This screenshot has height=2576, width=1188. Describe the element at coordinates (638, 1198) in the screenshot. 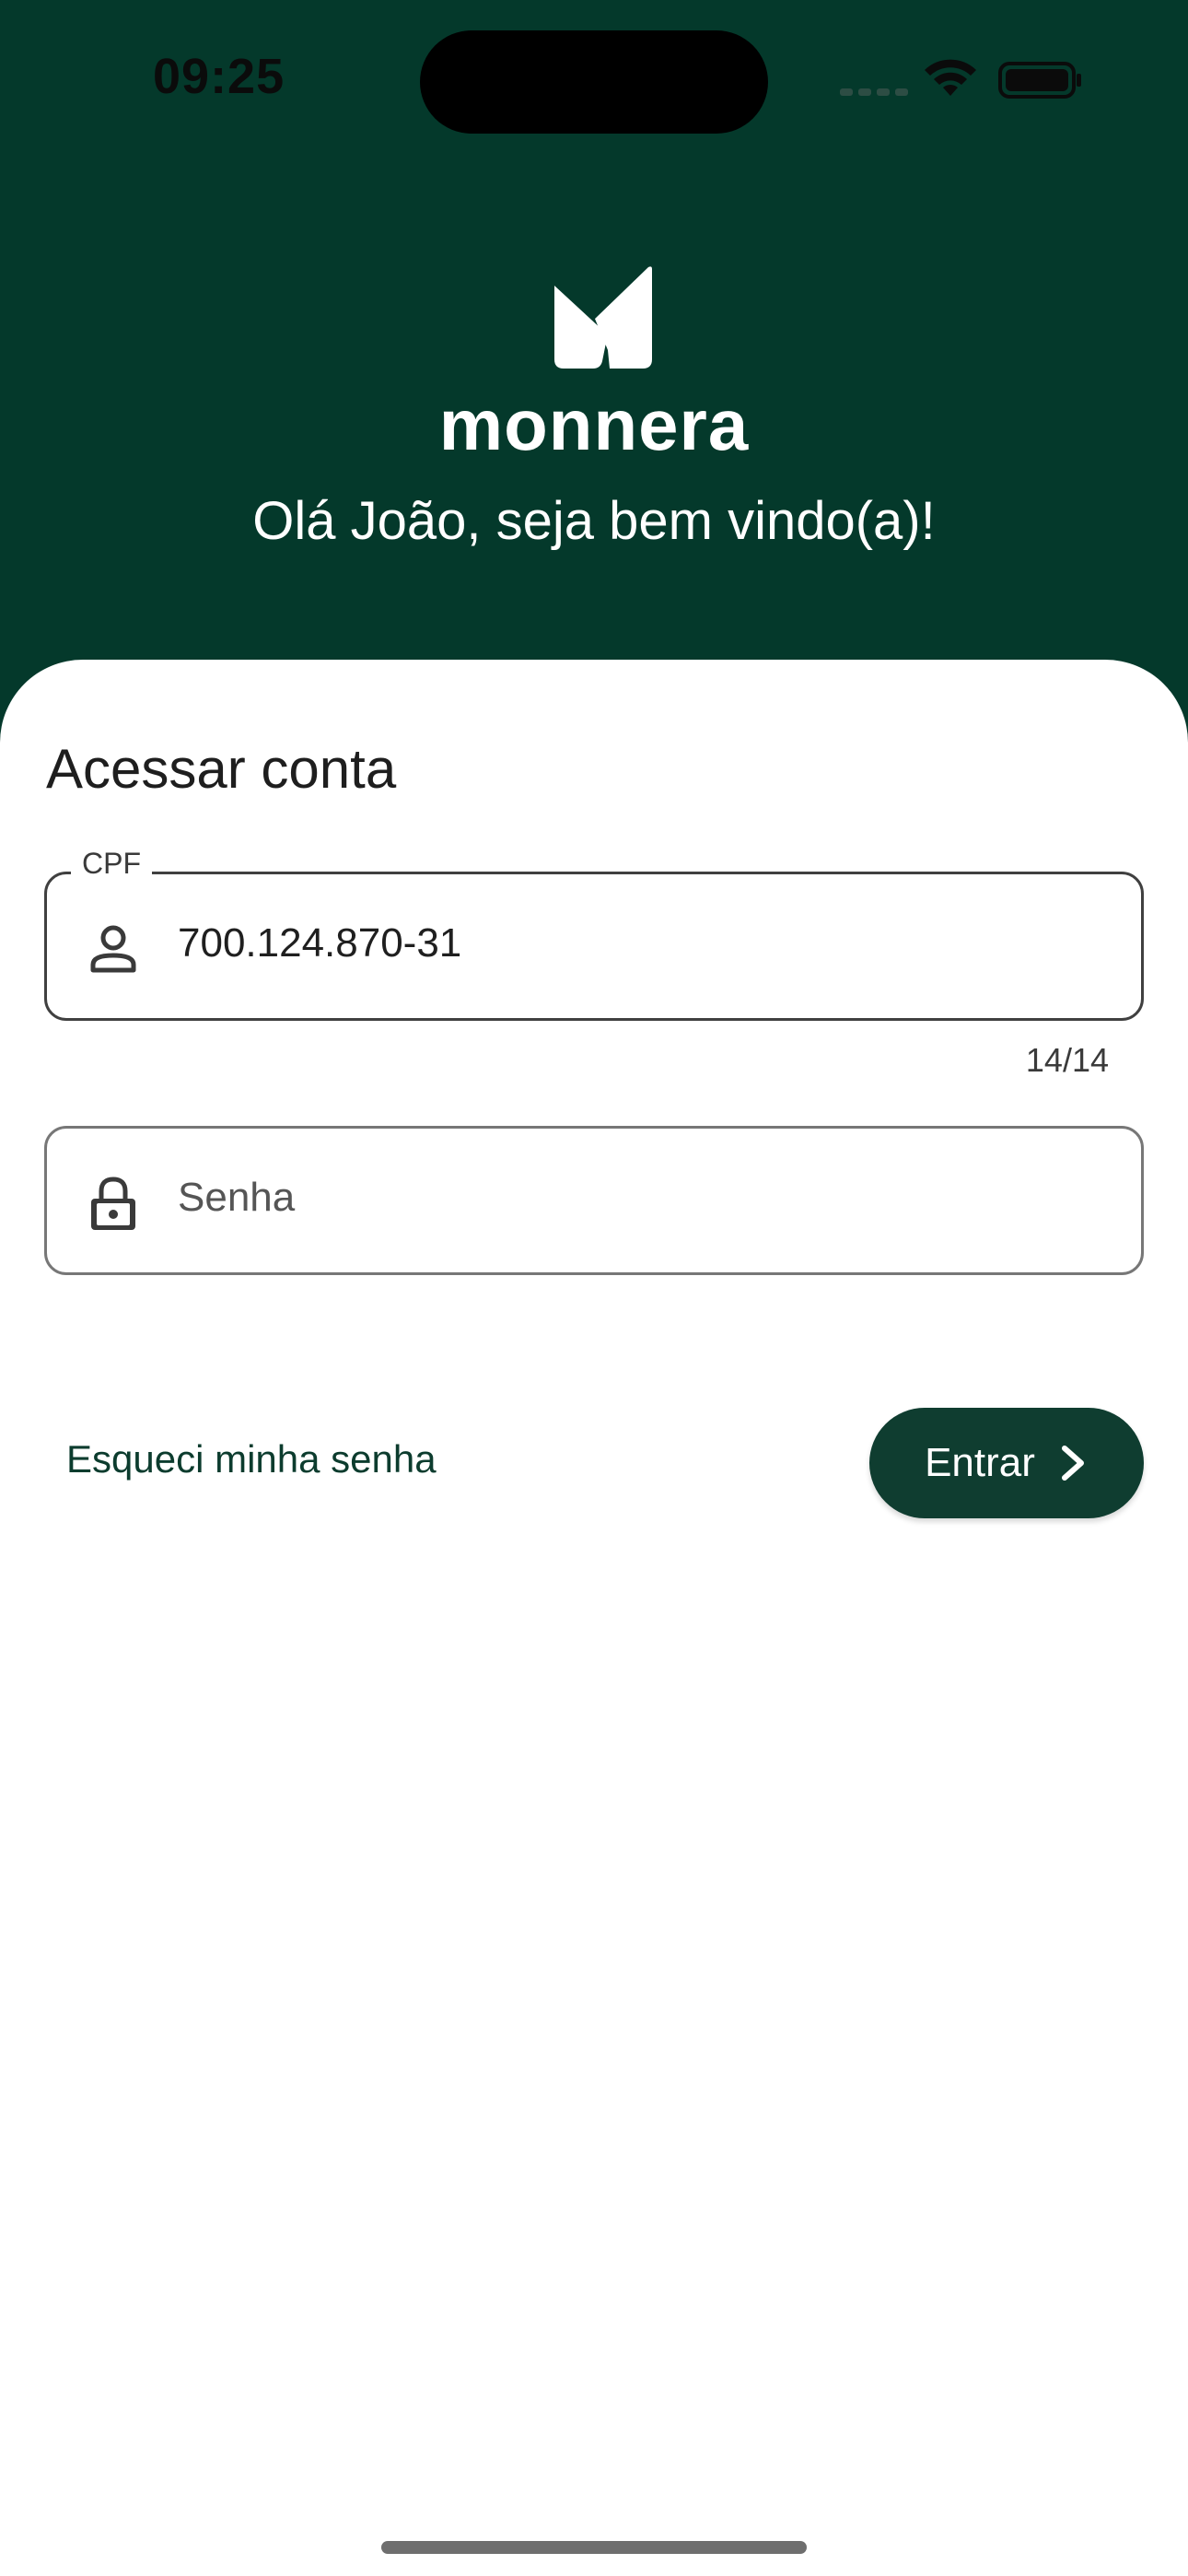

I see `password-input` at that location.